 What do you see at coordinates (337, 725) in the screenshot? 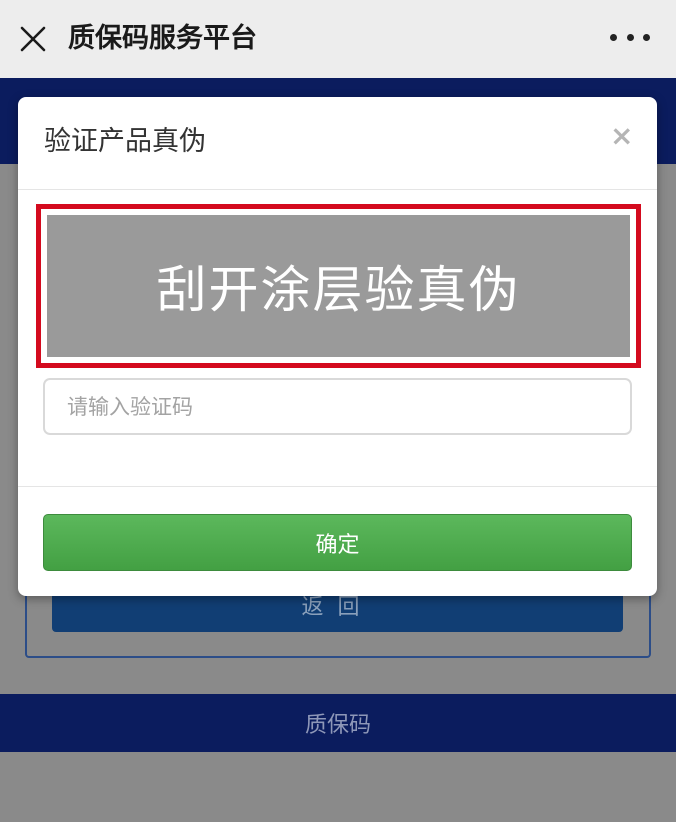
I see `footer-text: 质保码` at bounding box center [337, 725].